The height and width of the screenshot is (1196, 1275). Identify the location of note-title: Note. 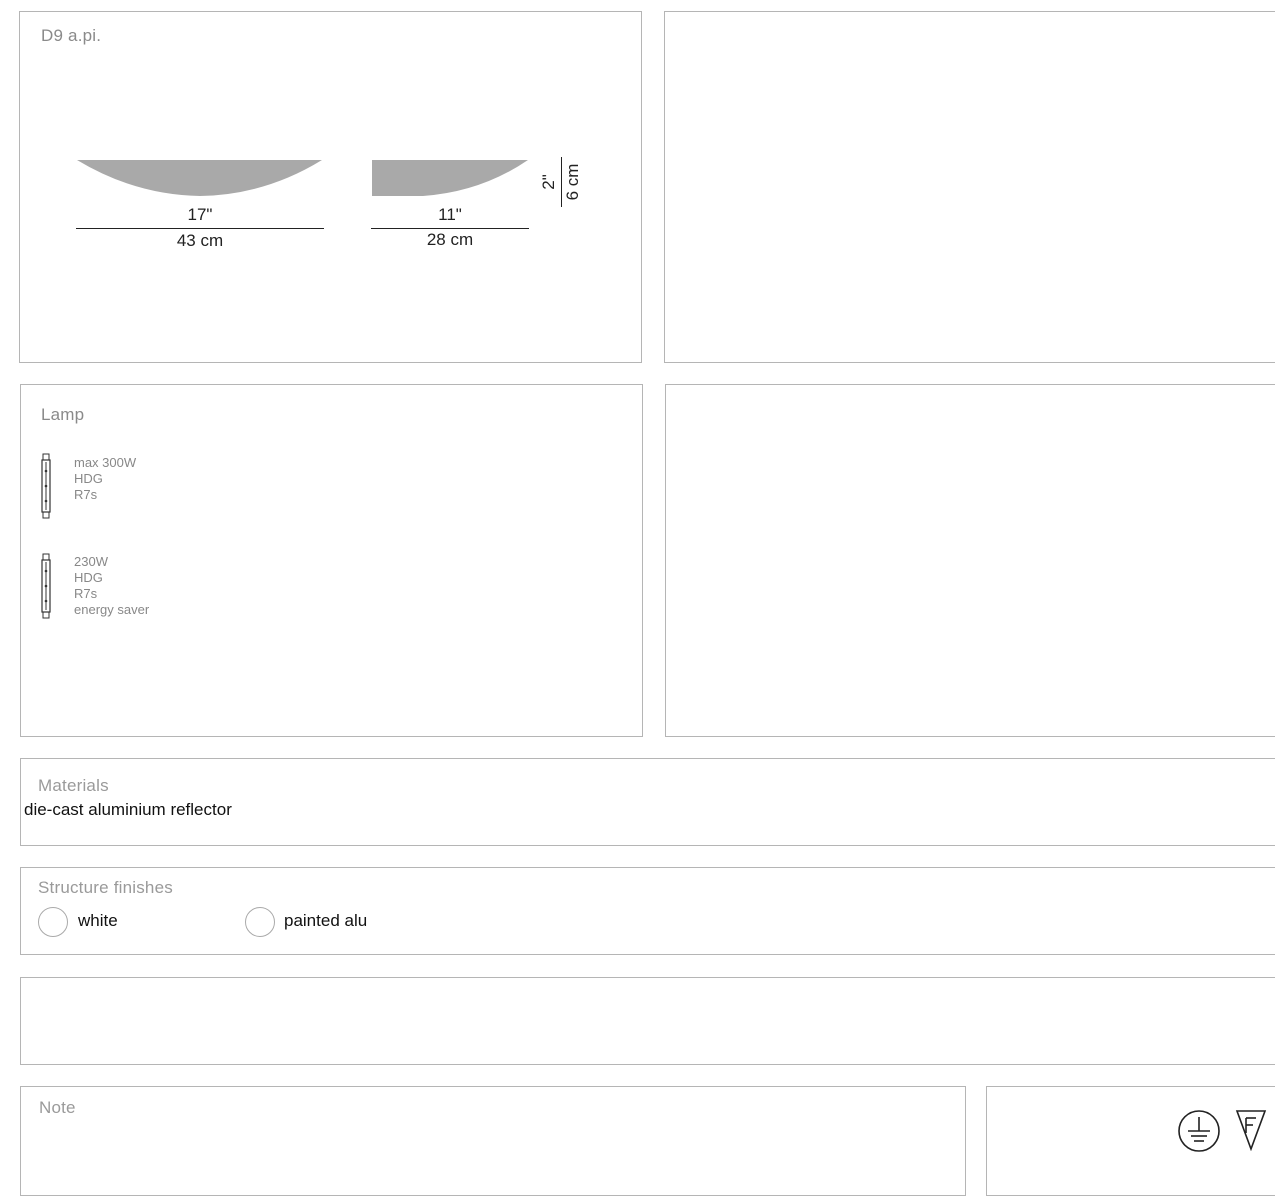
(57, 1107).